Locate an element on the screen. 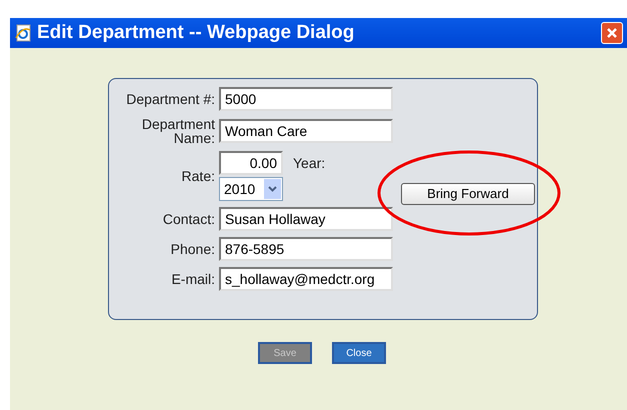 This screenshot has height=410, width=627. text-field: 0.00 is located at coordinates (251, 163).